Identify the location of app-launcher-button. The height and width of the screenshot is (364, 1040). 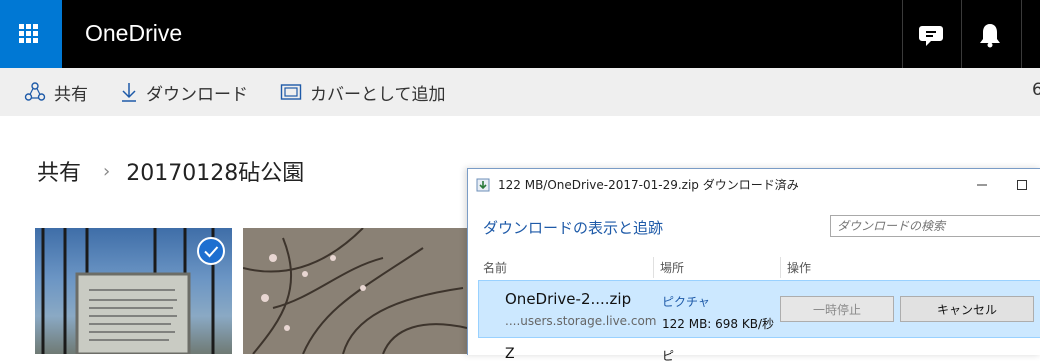
(31, 34).